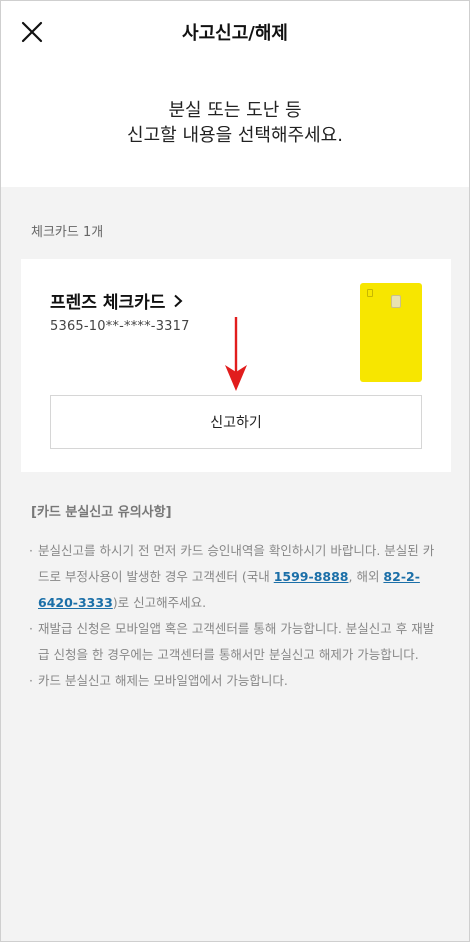 Image resolution: width=470 pixels, height=942 pixels. I want to click on intro-line-1: 분실 또는 도난 등, so click(235, 110).